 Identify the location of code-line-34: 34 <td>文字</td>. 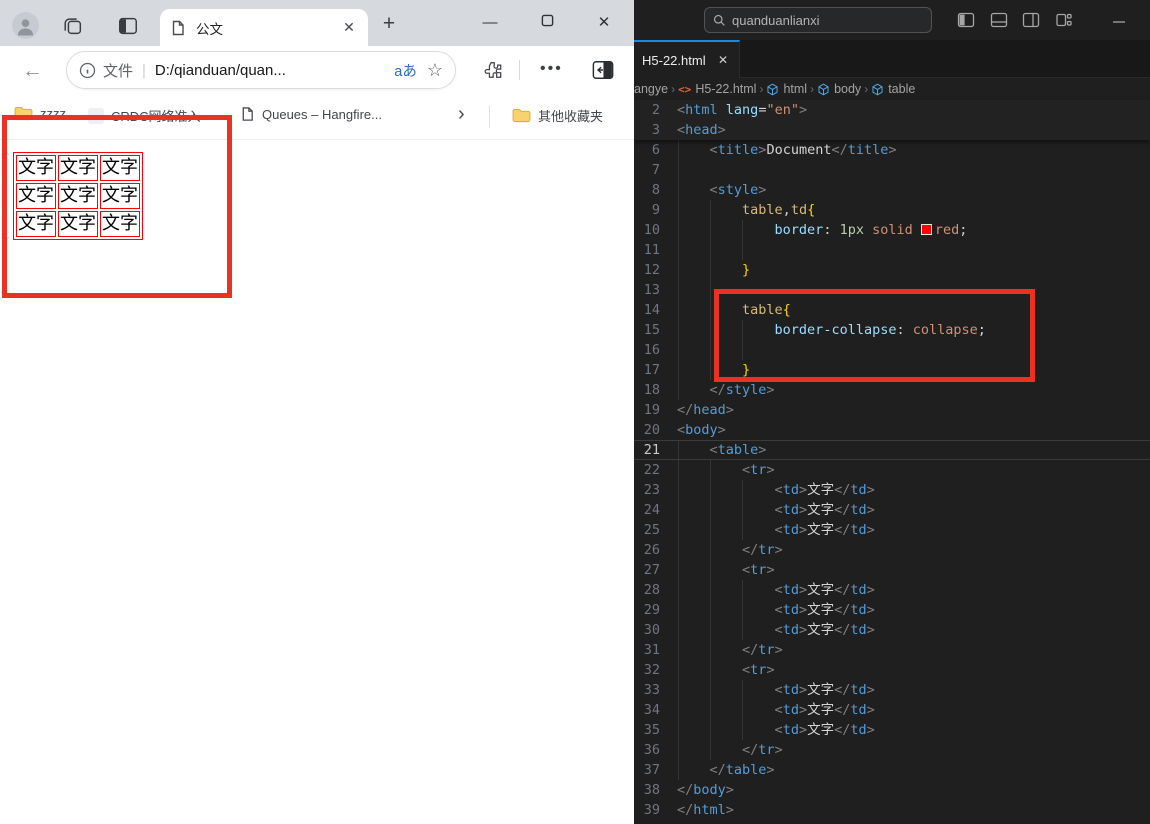
(892, 710).